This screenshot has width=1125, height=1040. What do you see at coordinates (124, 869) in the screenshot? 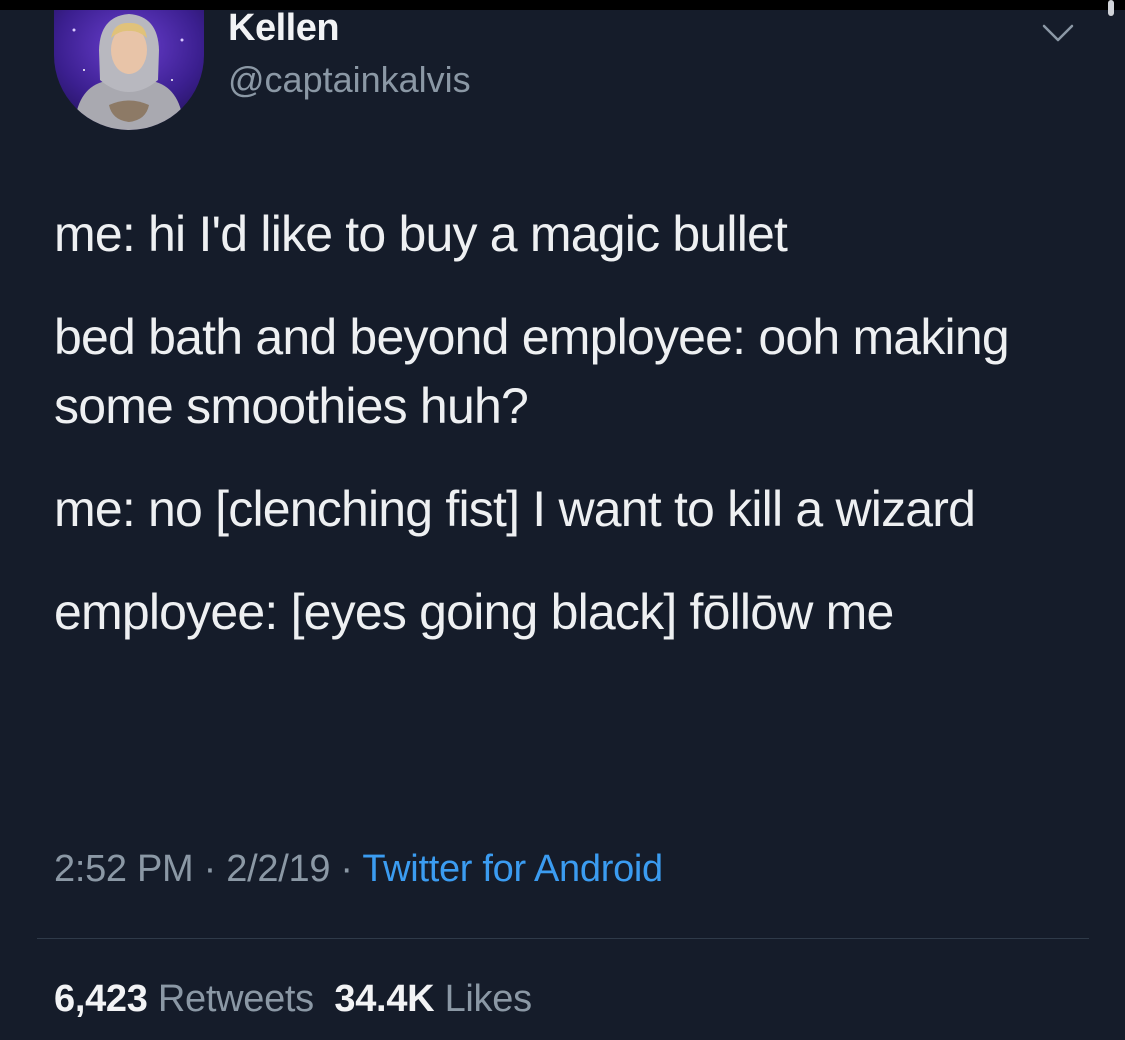
I see `tweet-time: 2:52 PM` at bounding box center [124, 869].